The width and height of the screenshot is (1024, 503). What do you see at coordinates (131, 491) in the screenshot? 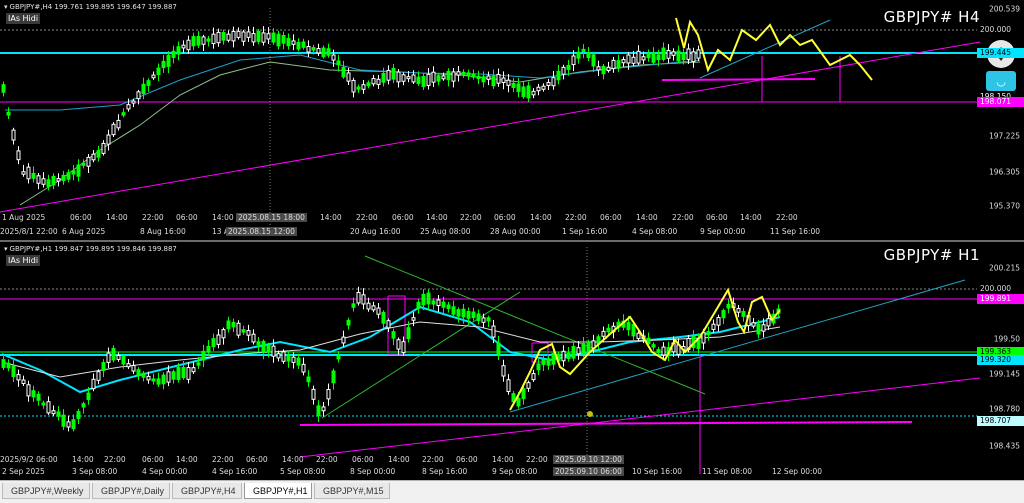
I see `tab-daily: GBPJPY#,Daily` at bounding box center [131, 491].